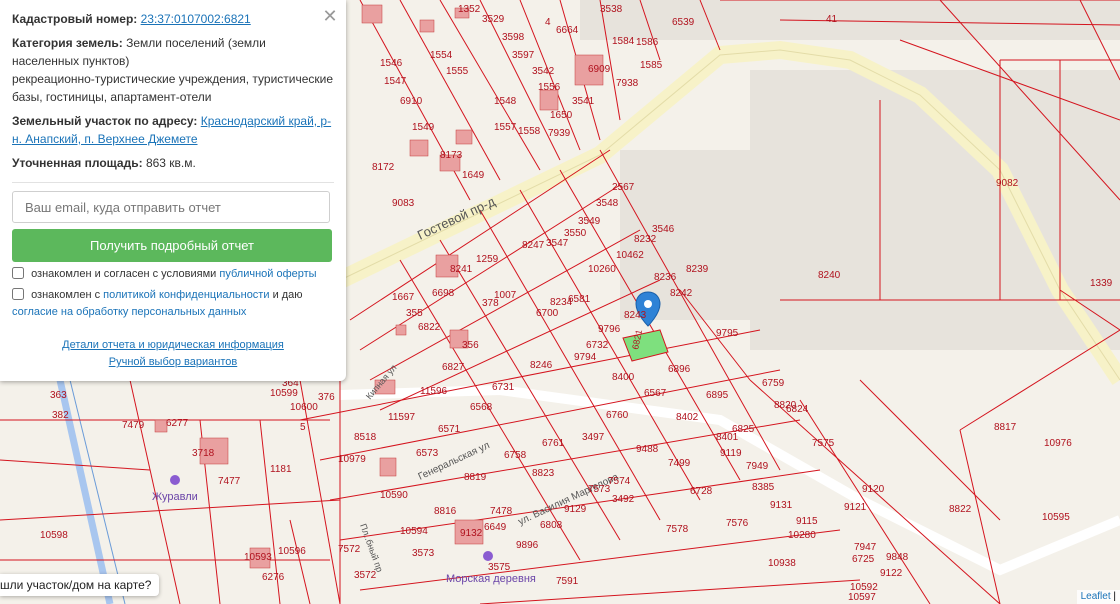 Image resolution: width=1120 pixels, height=604 pixels. I want to click on parcel-number-label: 9848, so click(897, 557).